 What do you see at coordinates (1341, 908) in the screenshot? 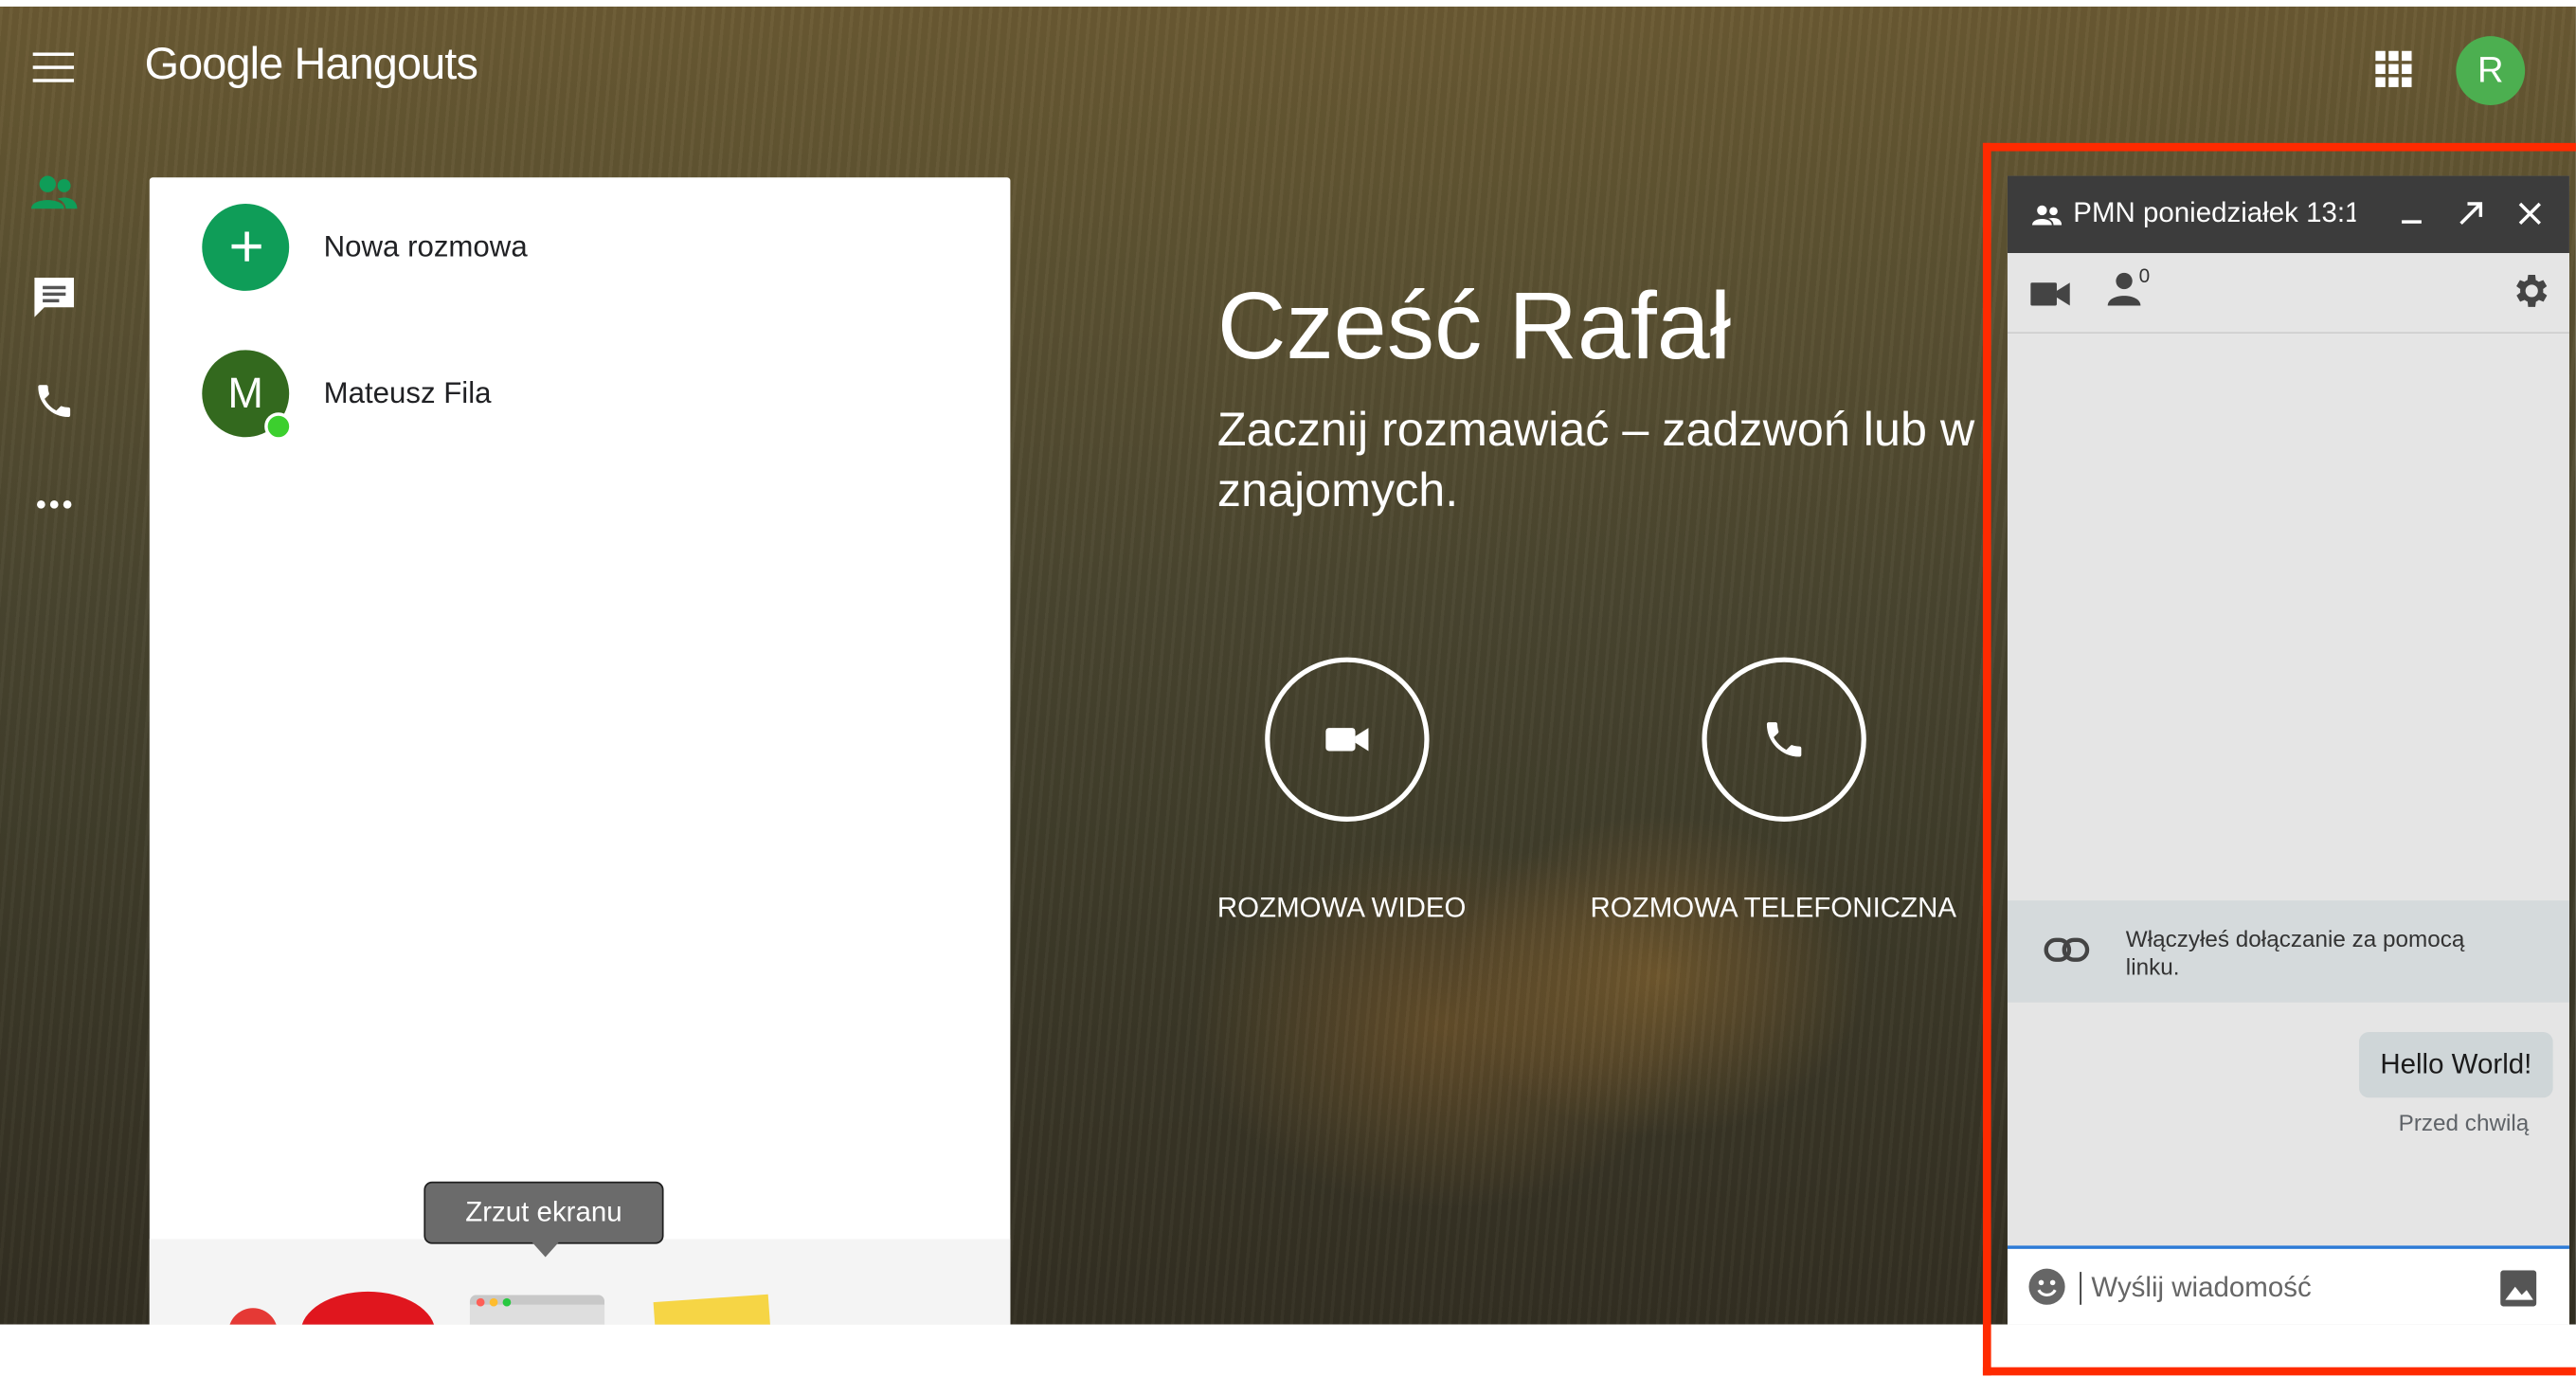
I see `video-call-label: ROZMOWA WIDEO` at bounding box center [1341, 908].